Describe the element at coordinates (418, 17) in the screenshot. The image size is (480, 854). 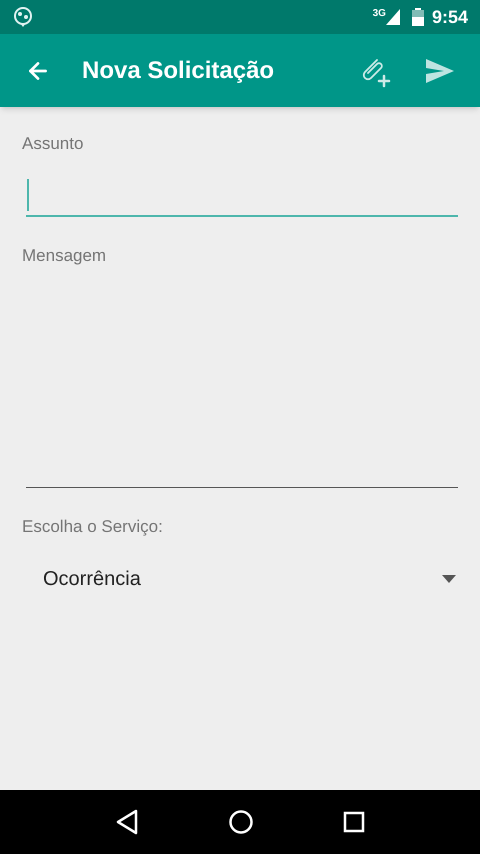
I see `battery-icon` at that location.